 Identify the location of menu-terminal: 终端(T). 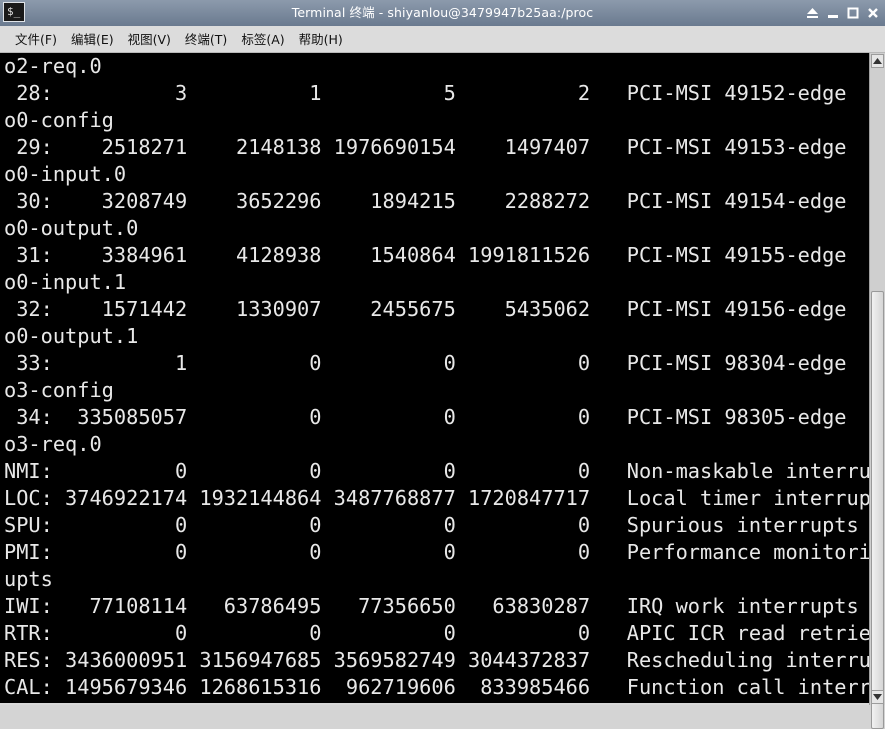
(206, 39).